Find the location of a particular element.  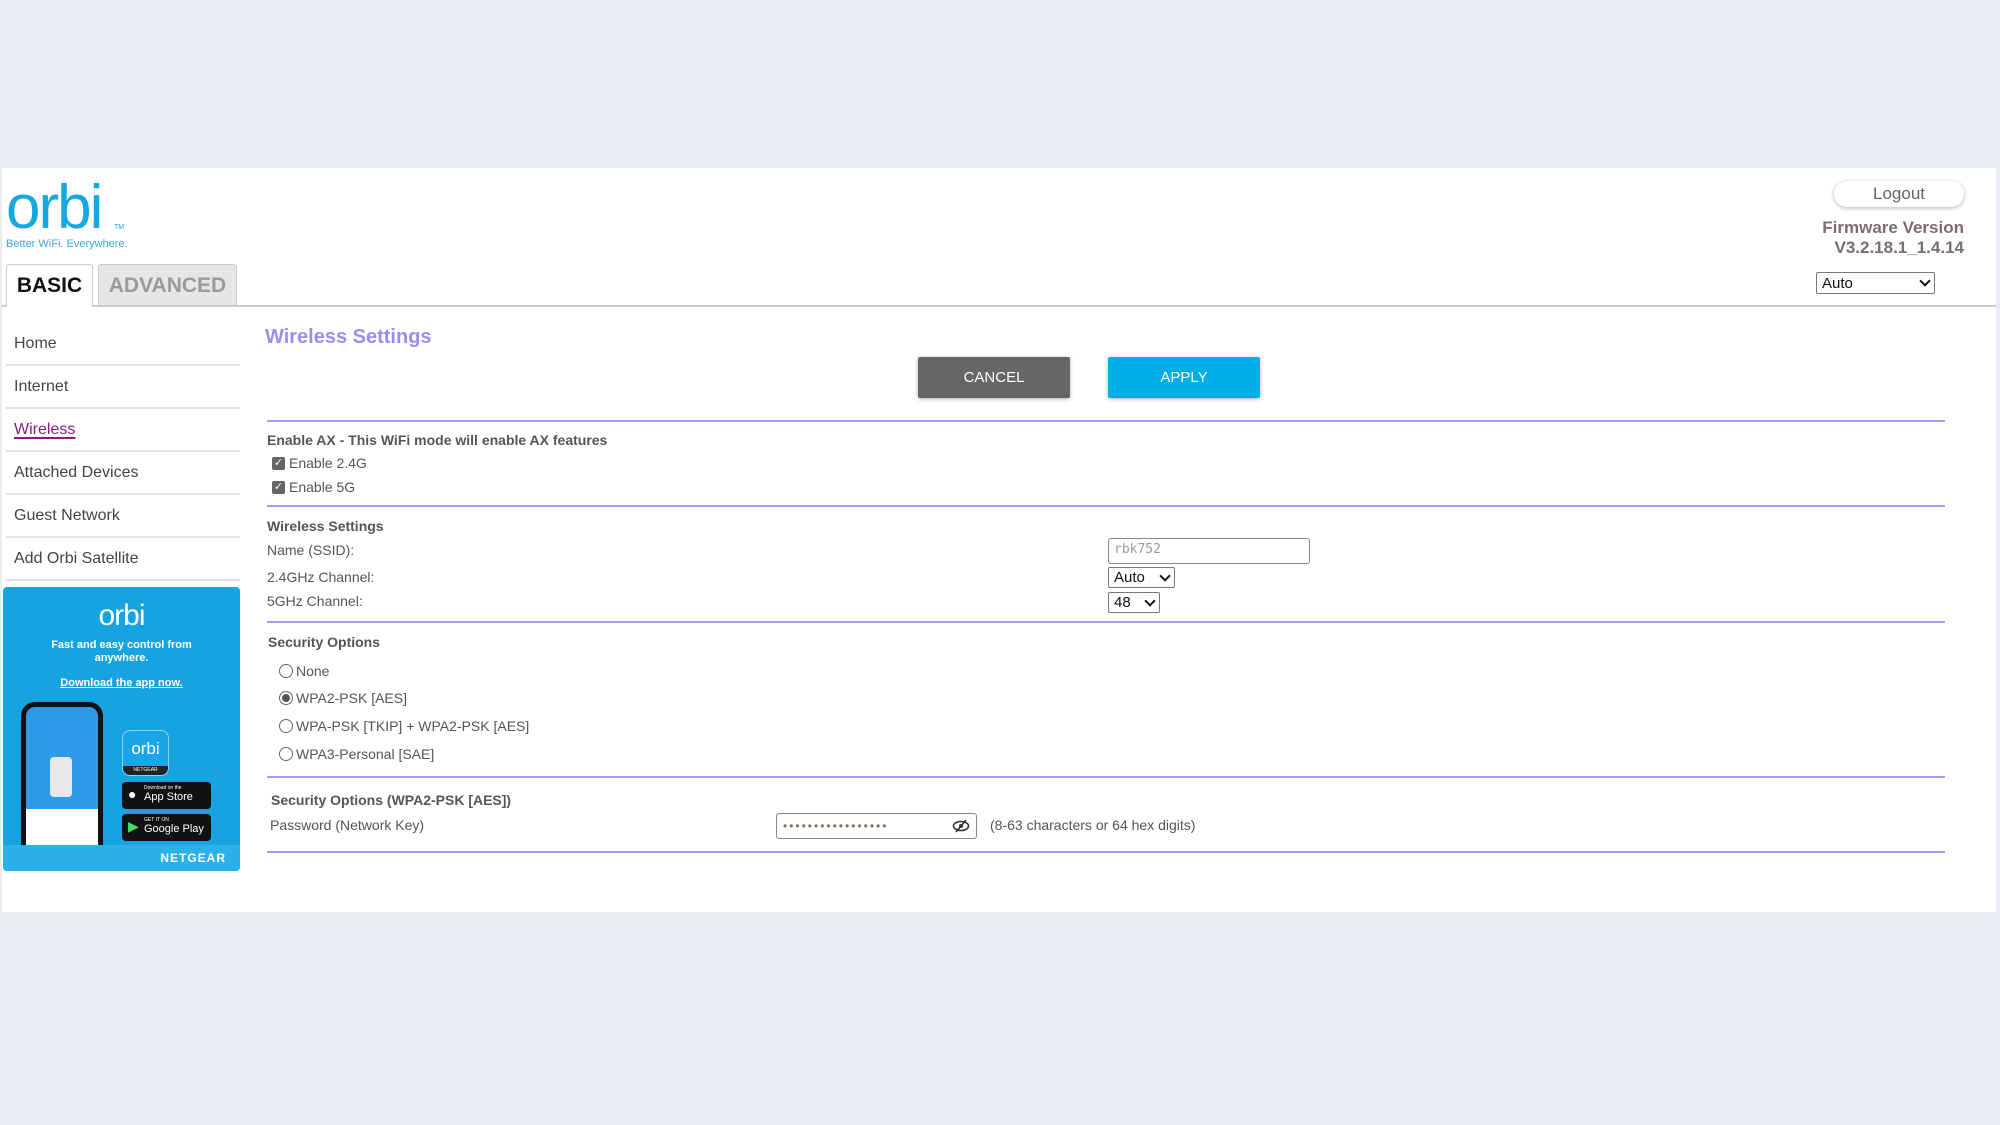

language-select-value: Auto is located at coordinates (1837, 283).